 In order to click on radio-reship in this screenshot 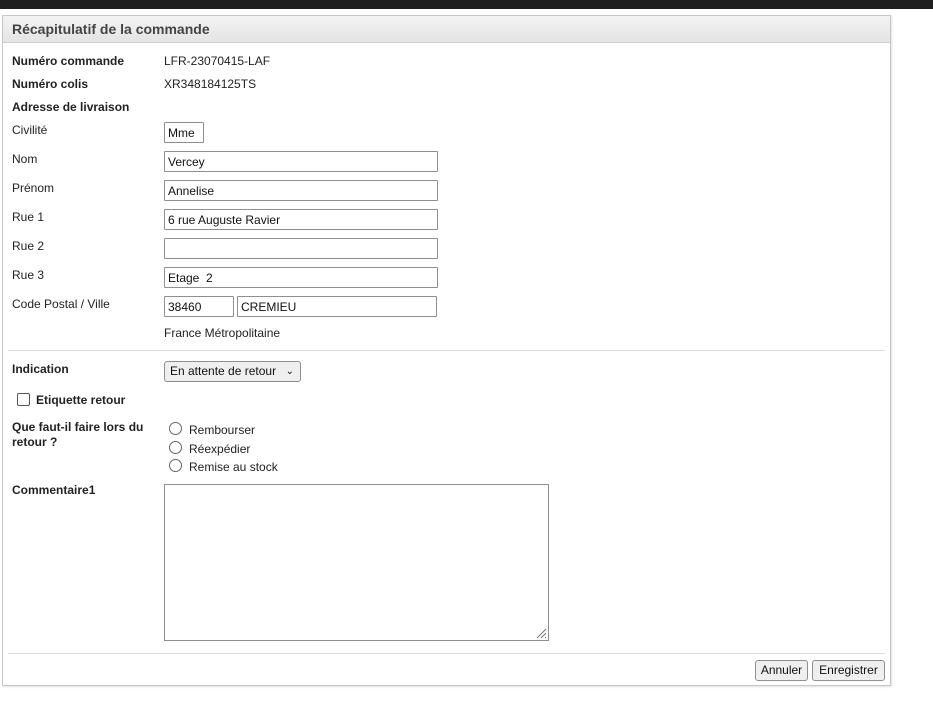, I will do `click(175, 447)`.